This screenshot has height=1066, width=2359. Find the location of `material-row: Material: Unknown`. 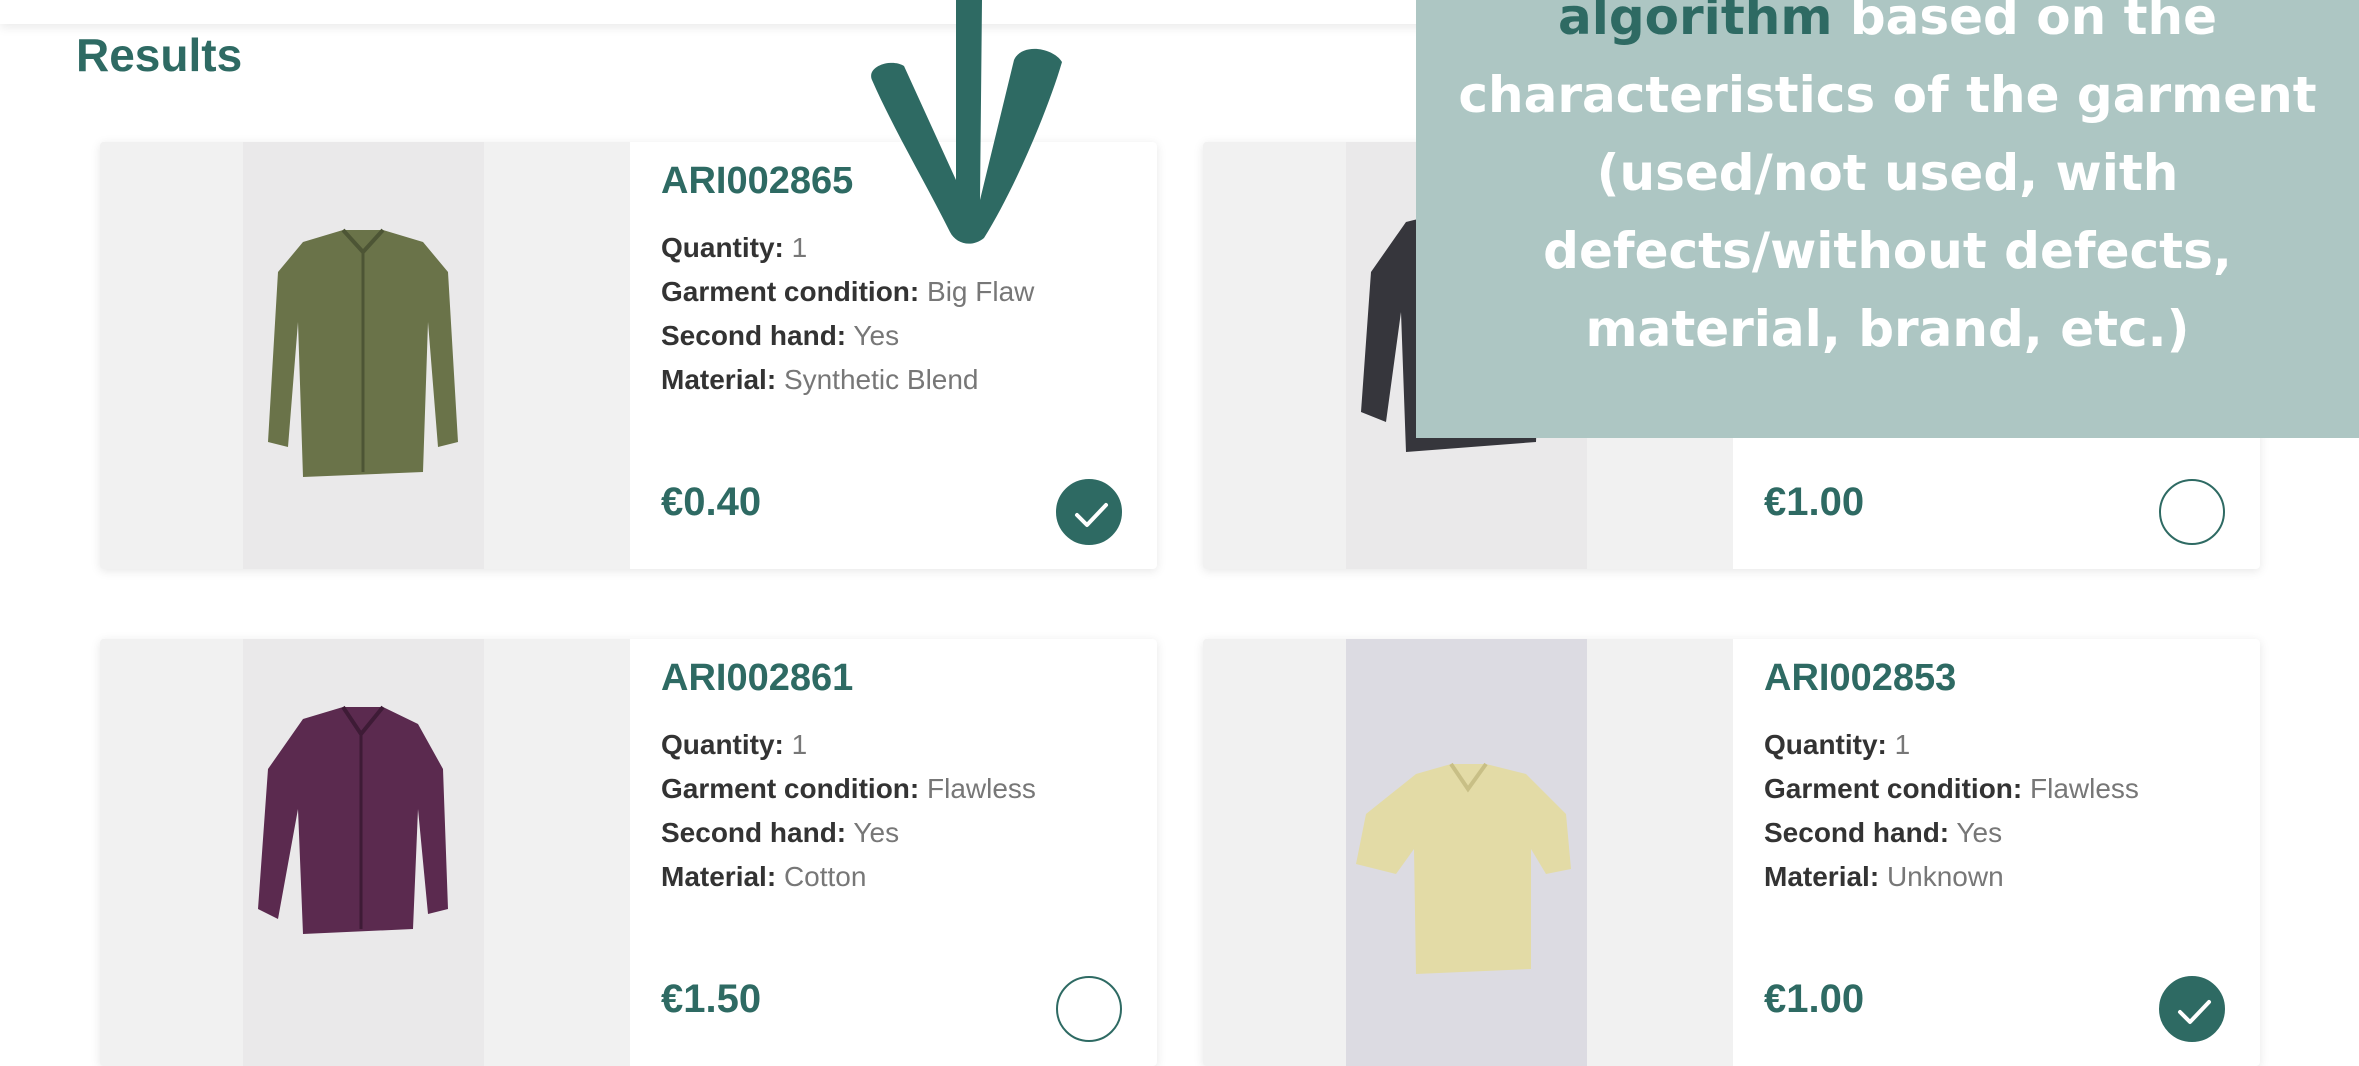

material-row: Material: Unknown is located at coordinates (1951, 877).